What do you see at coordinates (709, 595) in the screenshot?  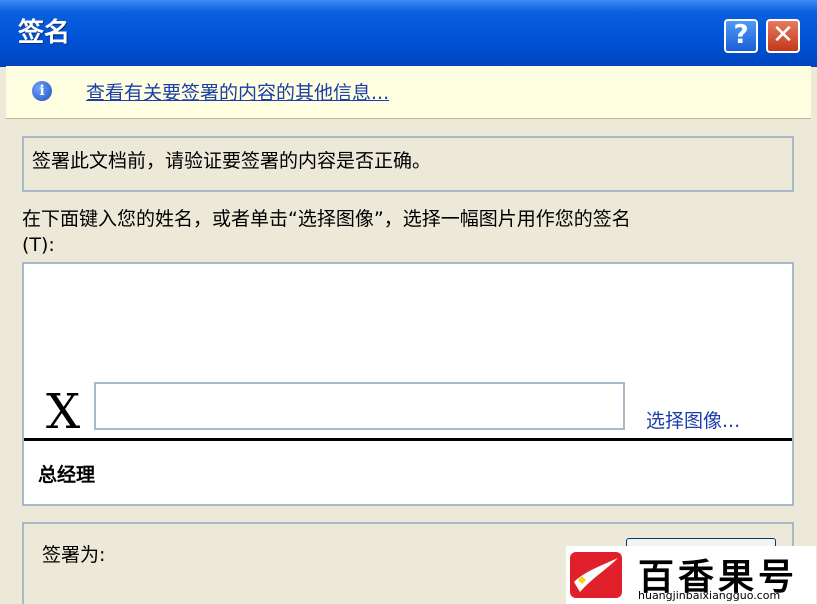 I see `watermark-url: huangjinbaixiangguo.com` at bounding box center [709, 595].